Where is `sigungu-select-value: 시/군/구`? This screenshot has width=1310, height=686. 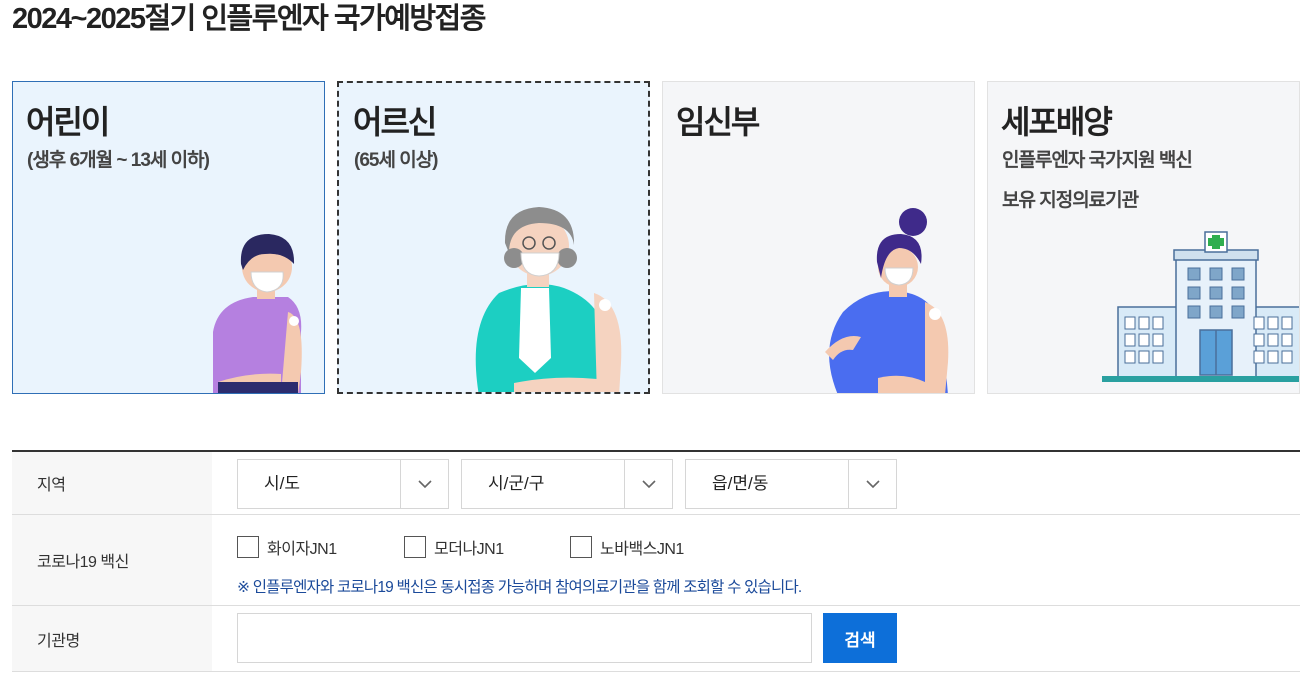
sigungu-select-value: 시/군/구 is located at coordinates (516, 483).